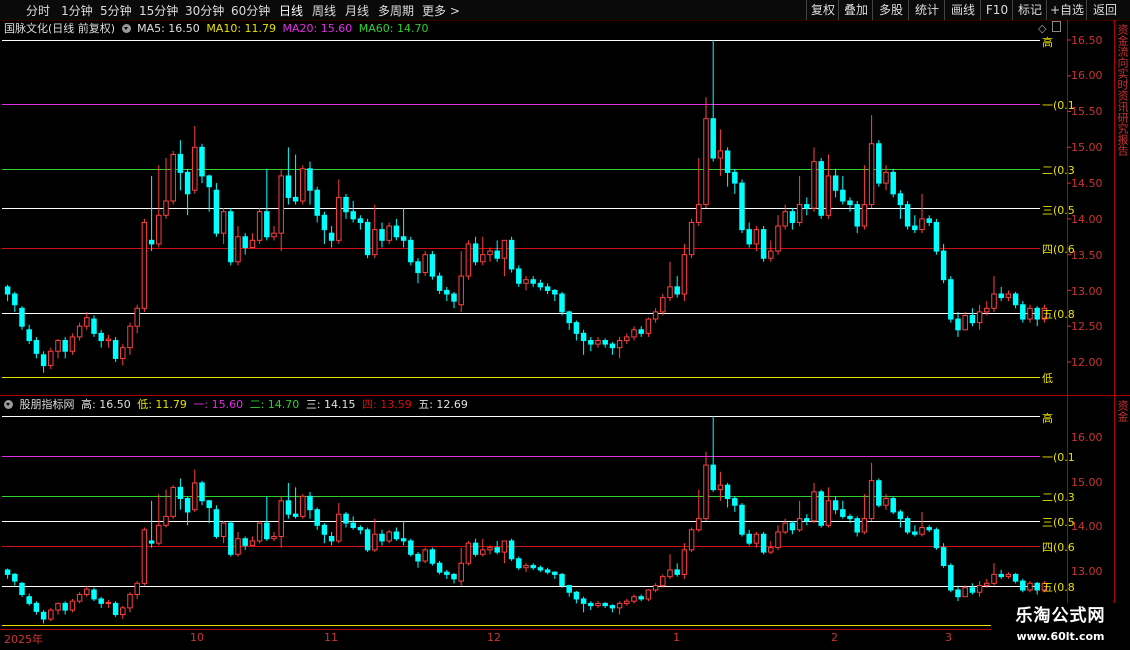 Image resolution: width=1130 pixels, height=650 pixels. I want to click on period-tab-more: 更多 >, so click(441, 10).